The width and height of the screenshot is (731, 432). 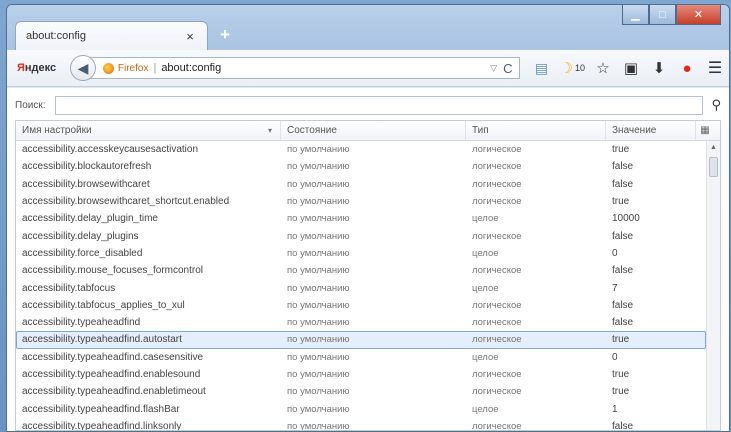 I want to click on scroll-up-icon: ▲, so click(x=713, y=148).